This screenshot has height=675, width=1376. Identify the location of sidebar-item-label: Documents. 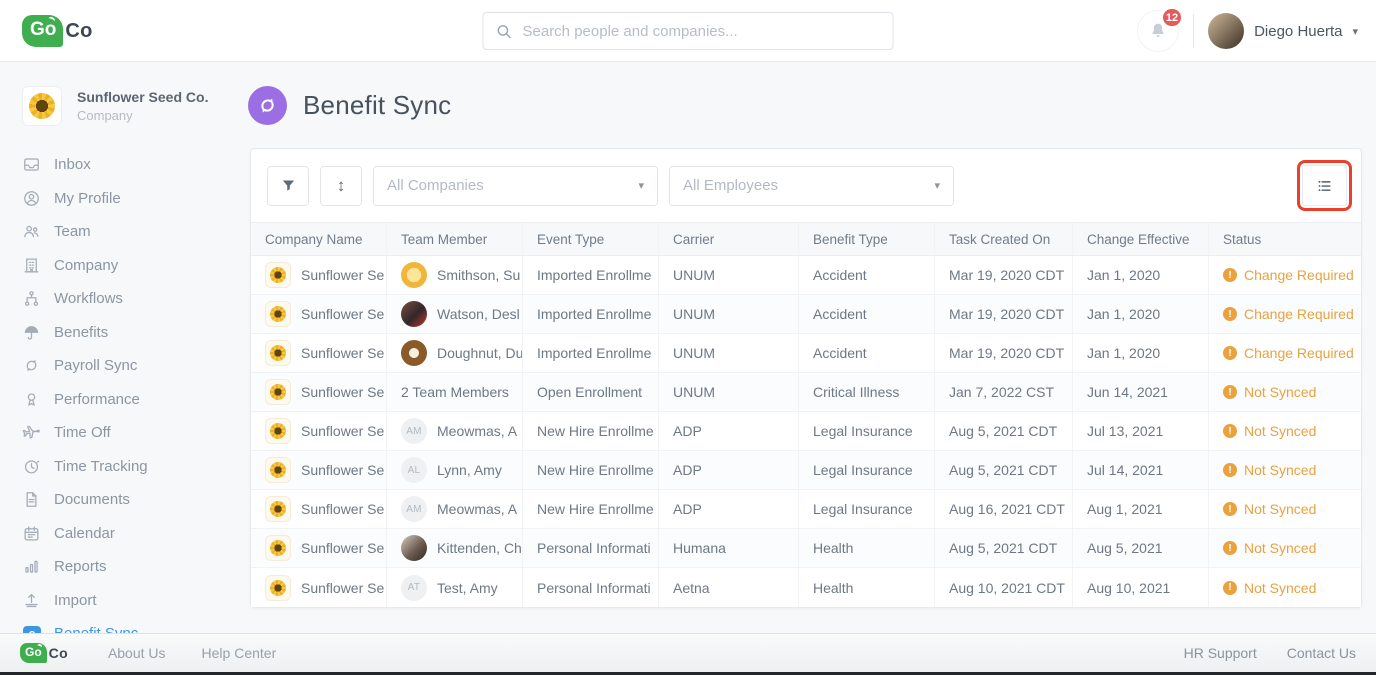
(92, 500).